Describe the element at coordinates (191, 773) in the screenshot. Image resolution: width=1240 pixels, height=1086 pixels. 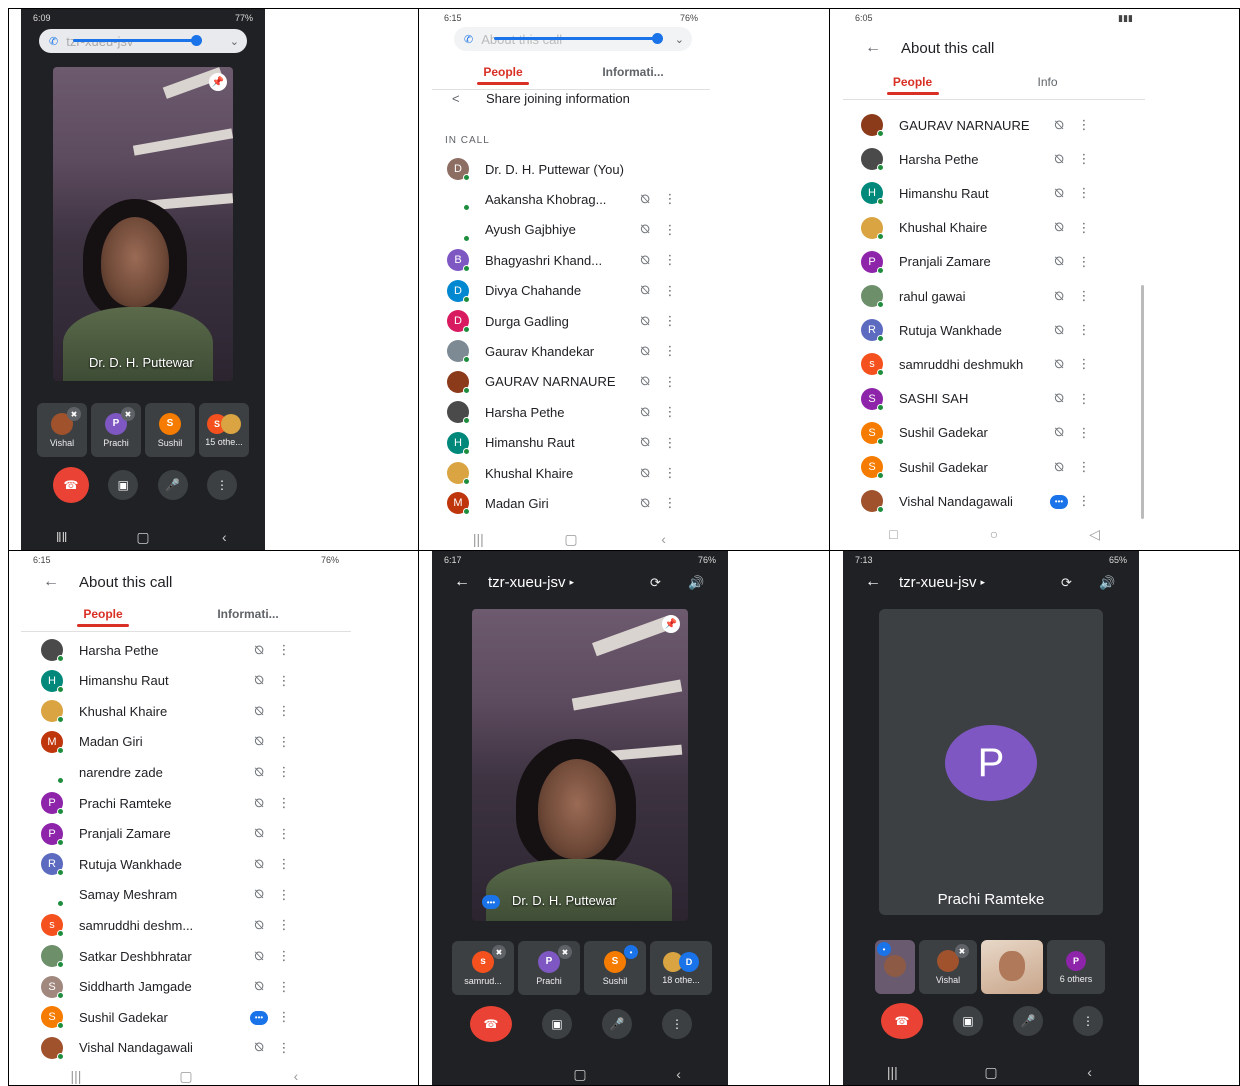
I see `participant-row: narendre zade ⦰ ⋮` at that location.